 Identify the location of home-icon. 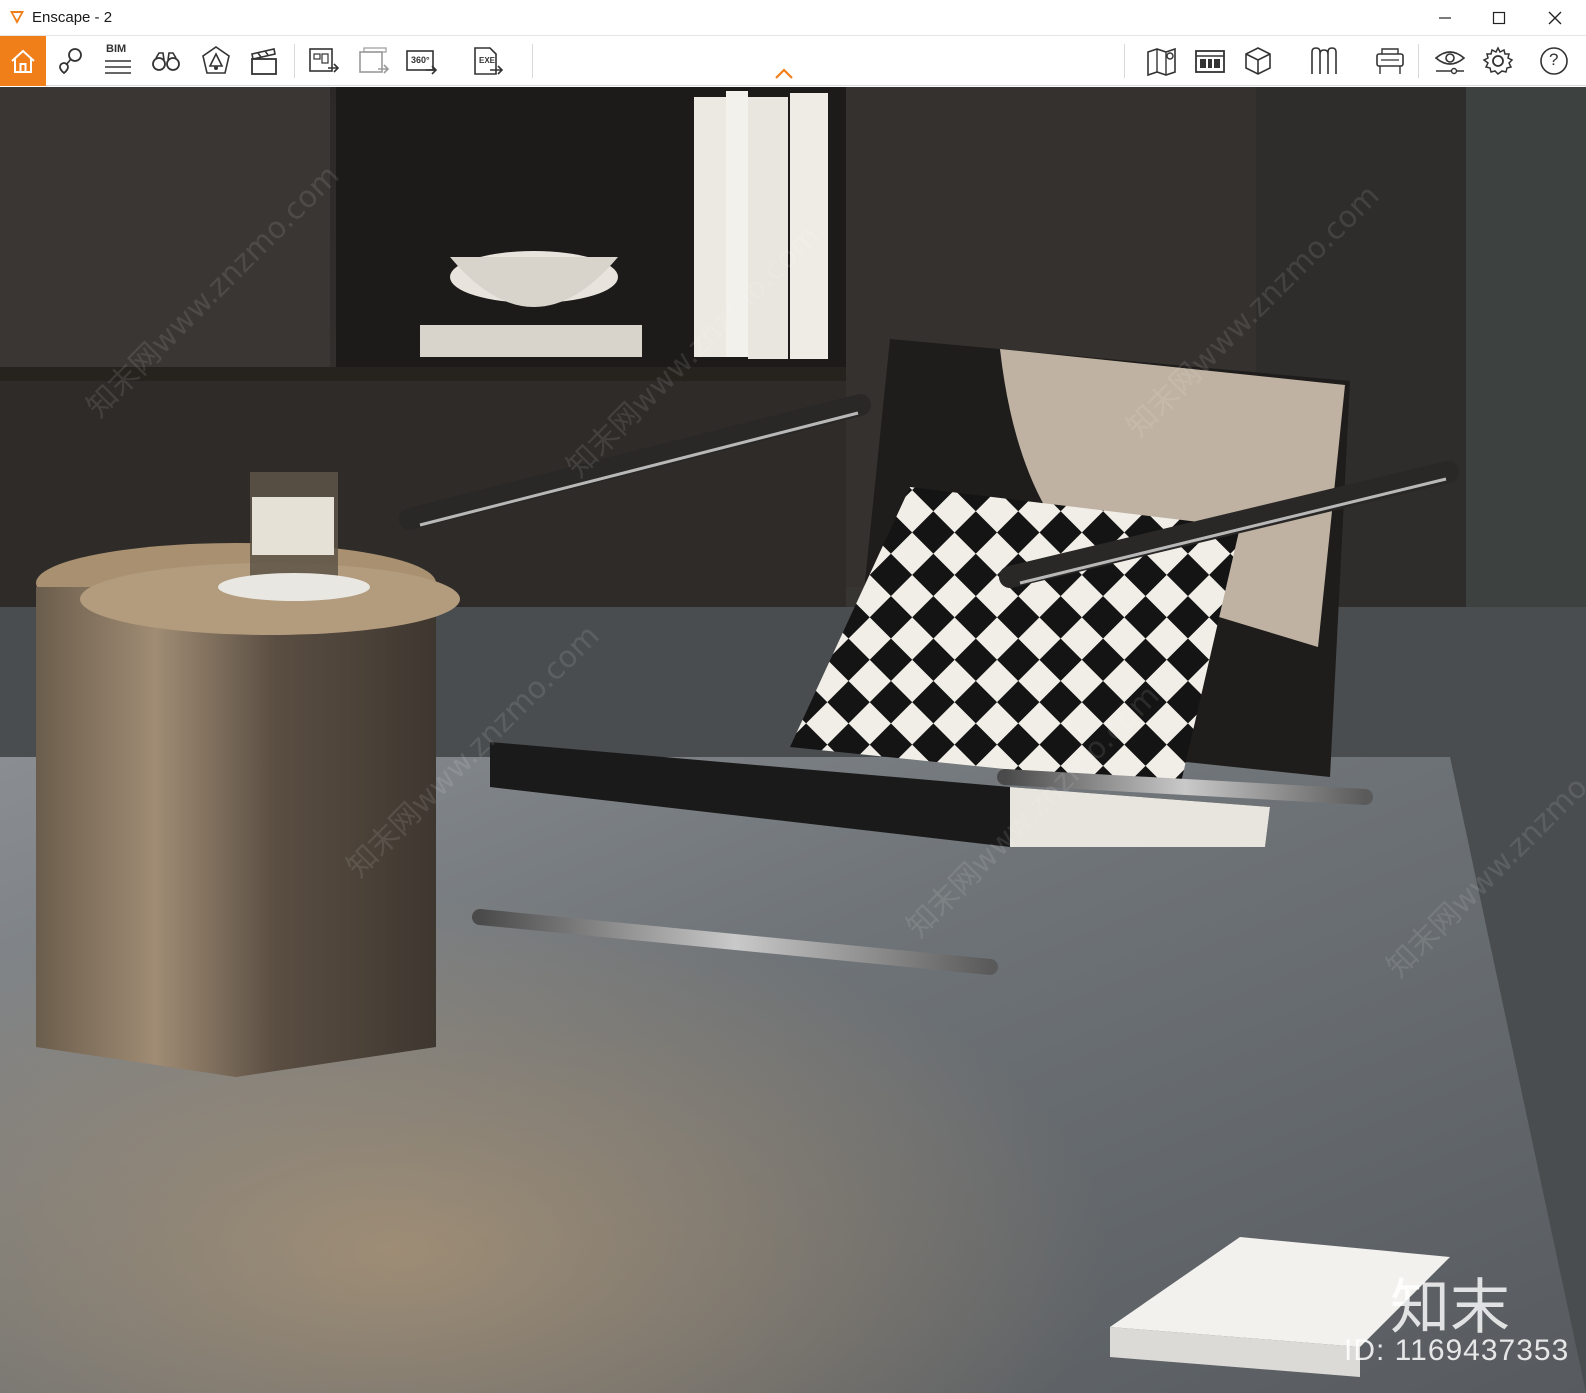
(23, 61).